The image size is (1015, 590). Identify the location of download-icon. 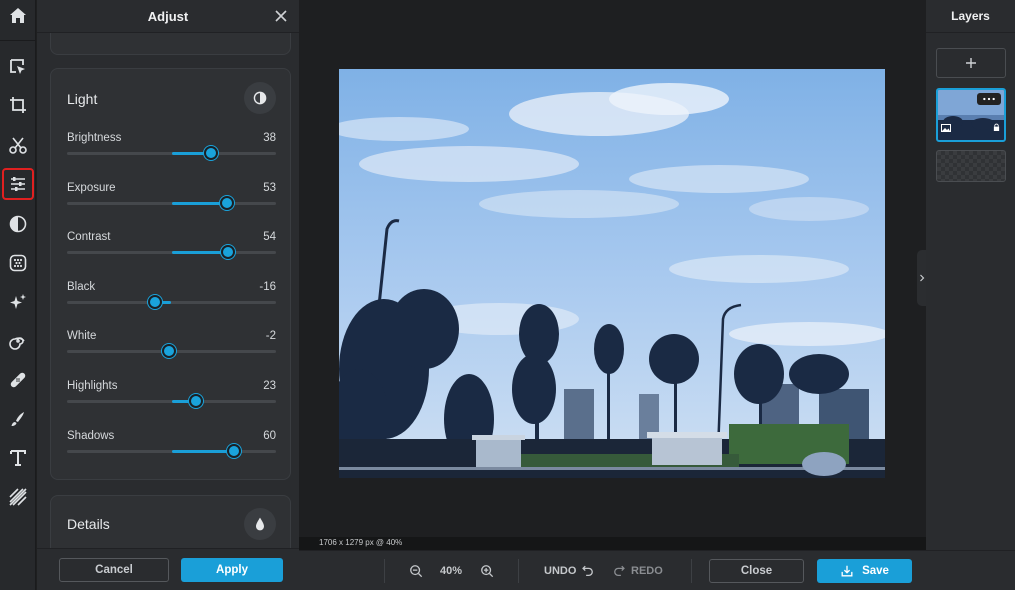
(847, 571).